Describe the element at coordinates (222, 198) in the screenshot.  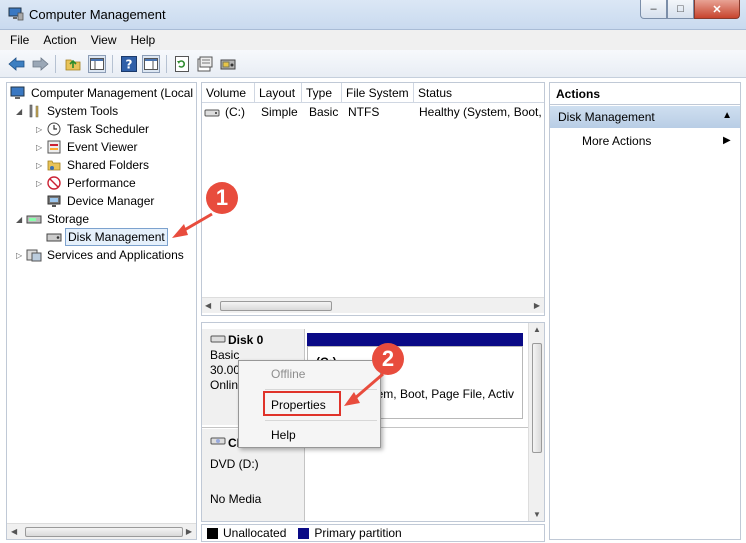
I see `step-1-badge: 1` at that location.